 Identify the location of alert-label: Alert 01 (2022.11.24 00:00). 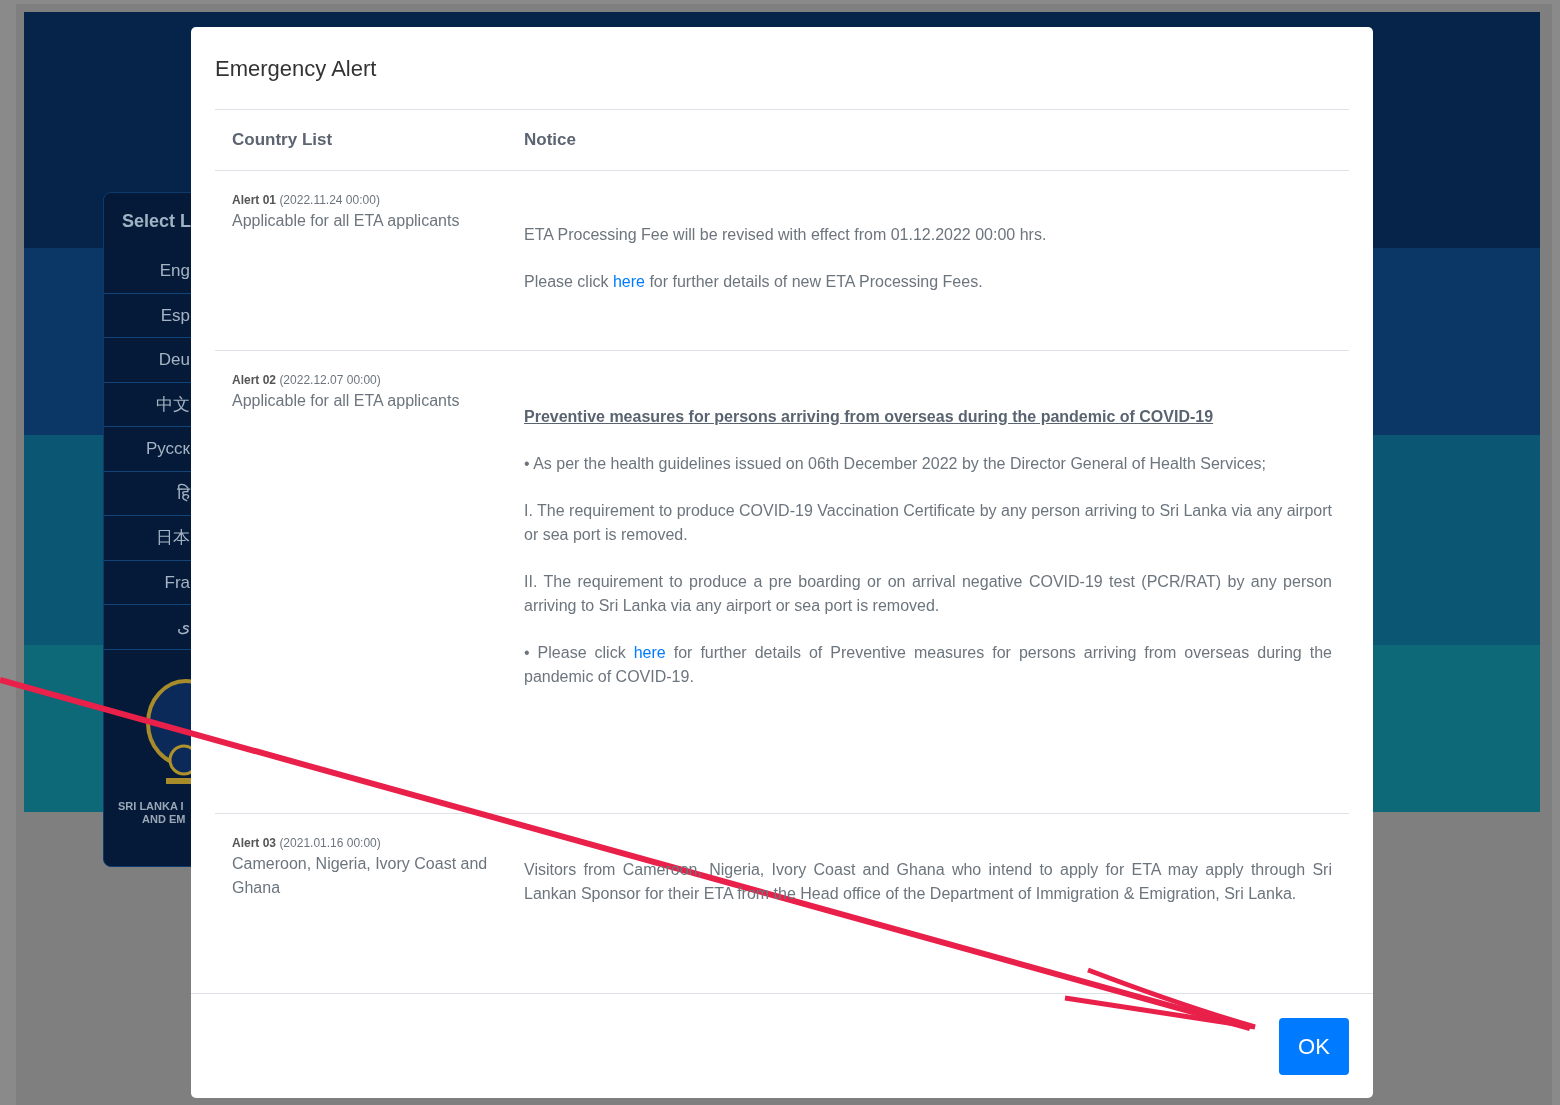
(306, 200).